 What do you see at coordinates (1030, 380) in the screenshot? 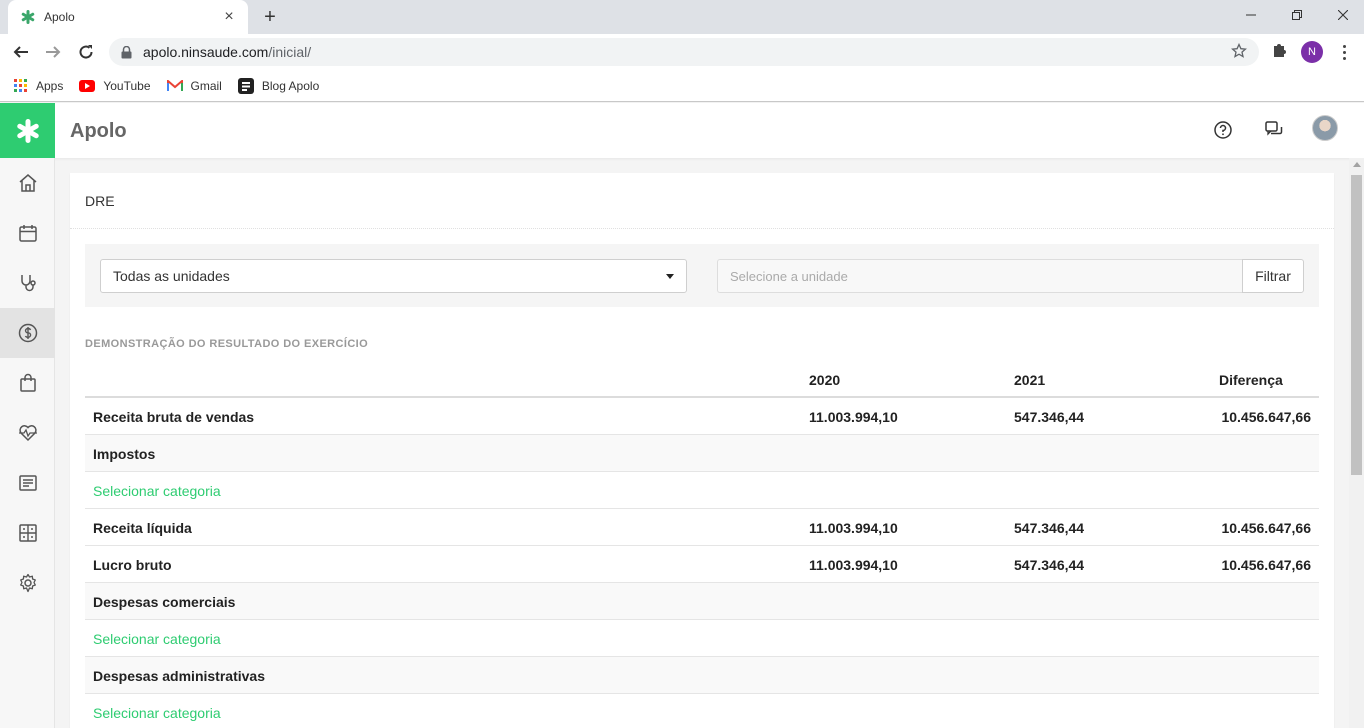
I see `column-header-2021: 2021` at bounding box center [1030, 380].